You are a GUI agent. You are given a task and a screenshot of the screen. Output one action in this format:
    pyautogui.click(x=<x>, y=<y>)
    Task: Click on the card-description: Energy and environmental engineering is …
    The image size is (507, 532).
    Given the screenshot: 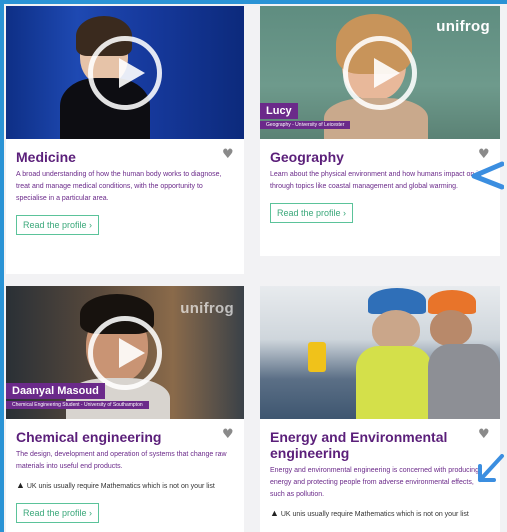 What is the action you would take?
    pyautogui.click(x=374, y=482)
    